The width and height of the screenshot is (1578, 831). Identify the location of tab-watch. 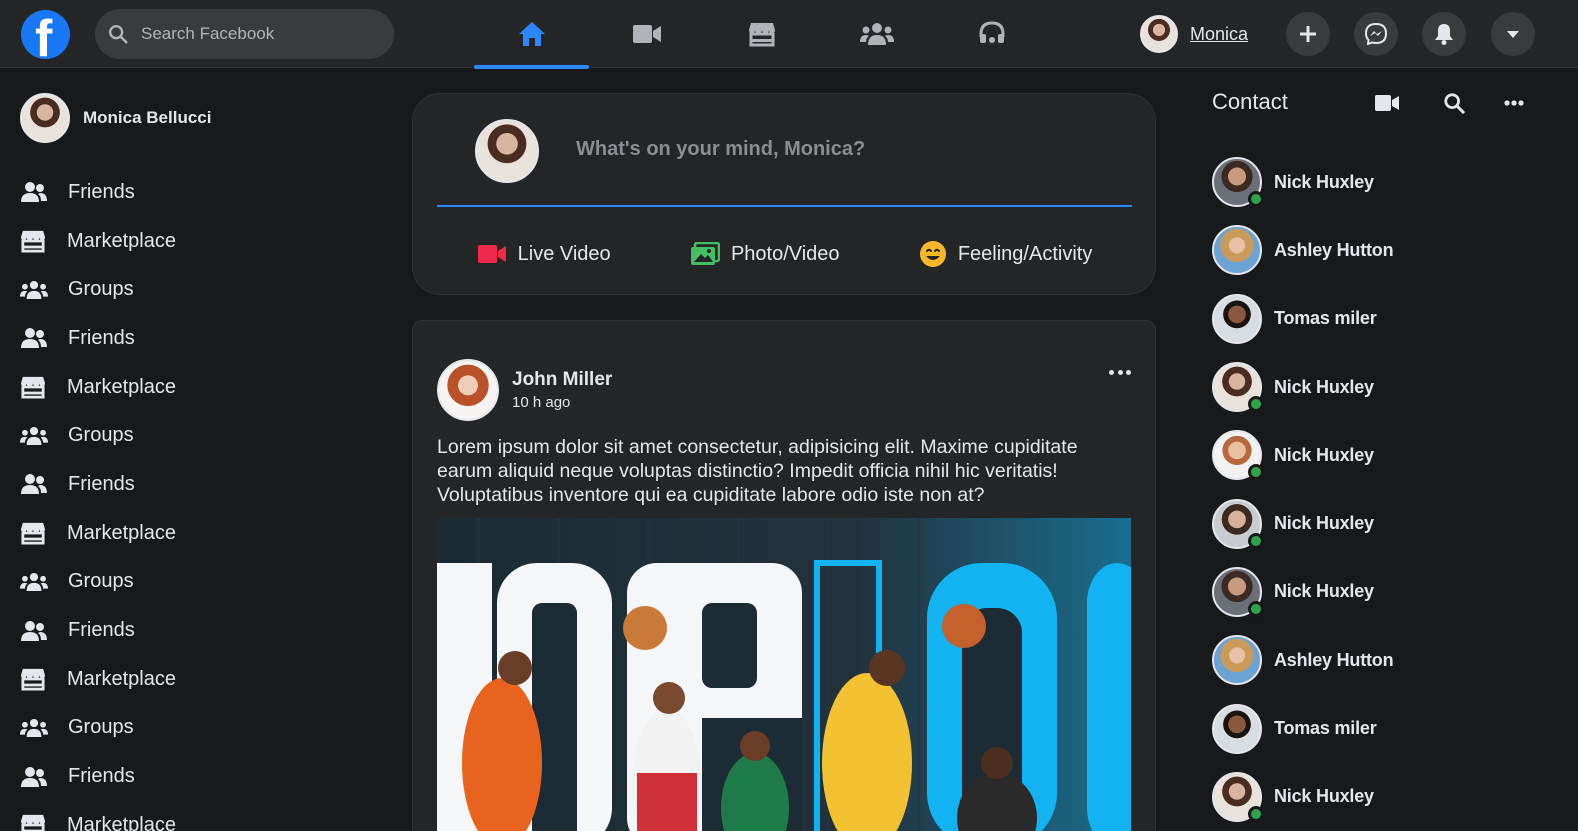
(646, 34).